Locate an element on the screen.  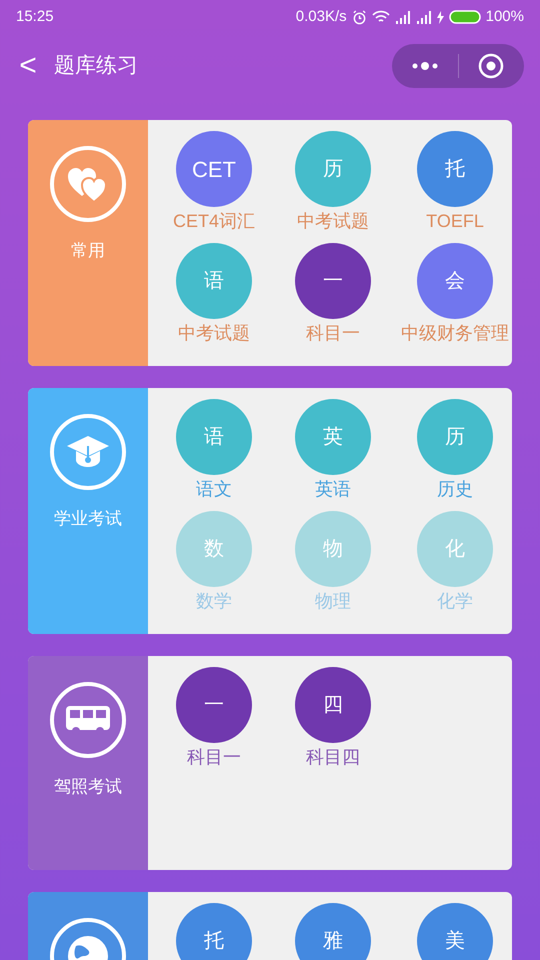
status-time: 15:25 is located at coordinates (35, 16).